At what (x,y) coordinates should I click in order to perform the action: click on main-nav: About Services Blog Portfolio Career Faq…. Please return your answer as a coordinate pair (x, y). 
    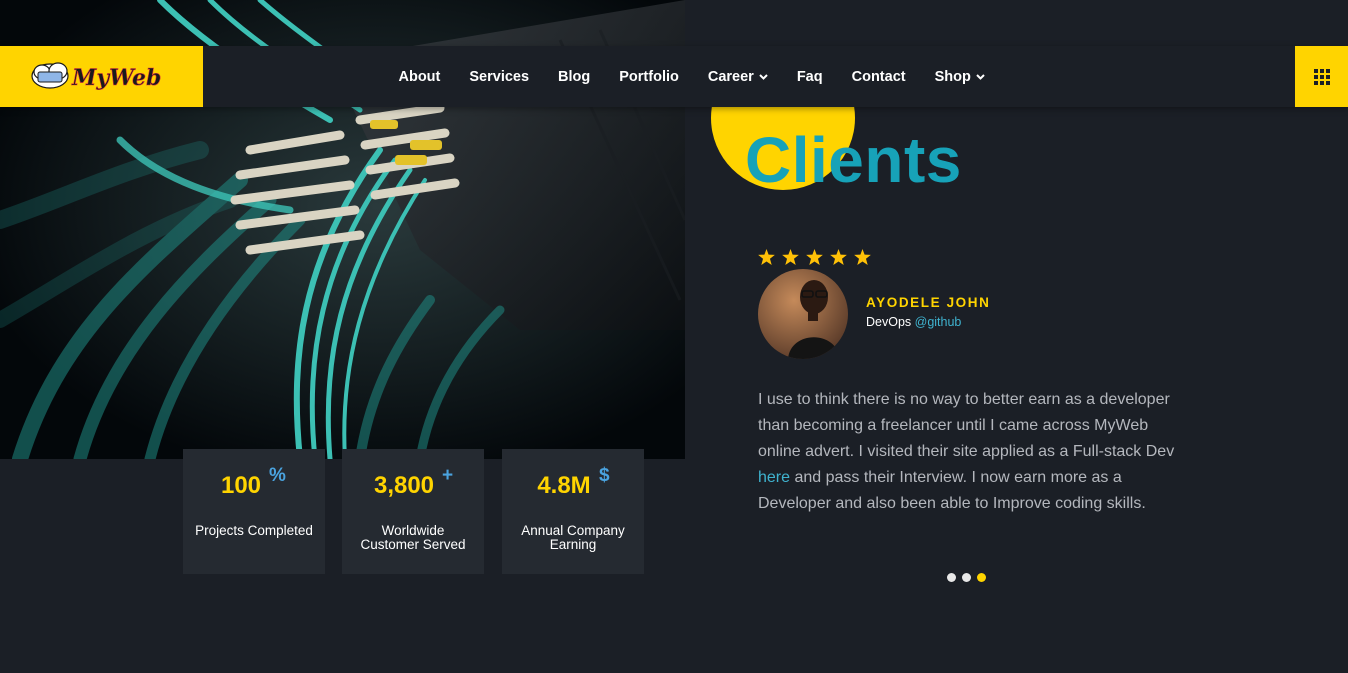
    Looking at the image, I should click on (691, 76).